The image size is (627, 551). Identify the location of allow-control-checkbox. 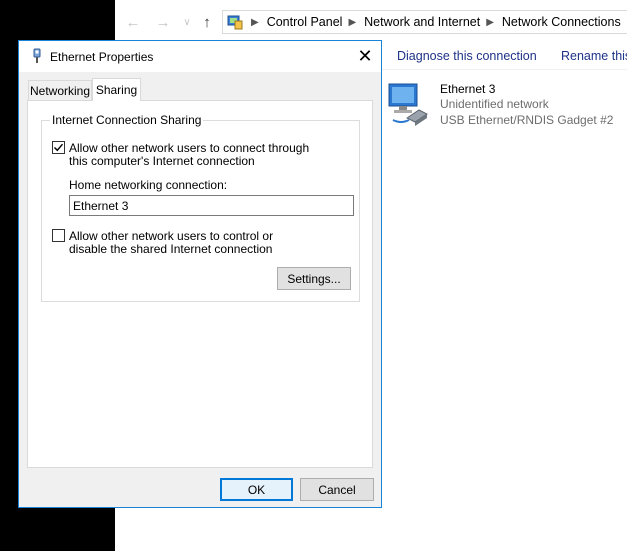
(58, 235).